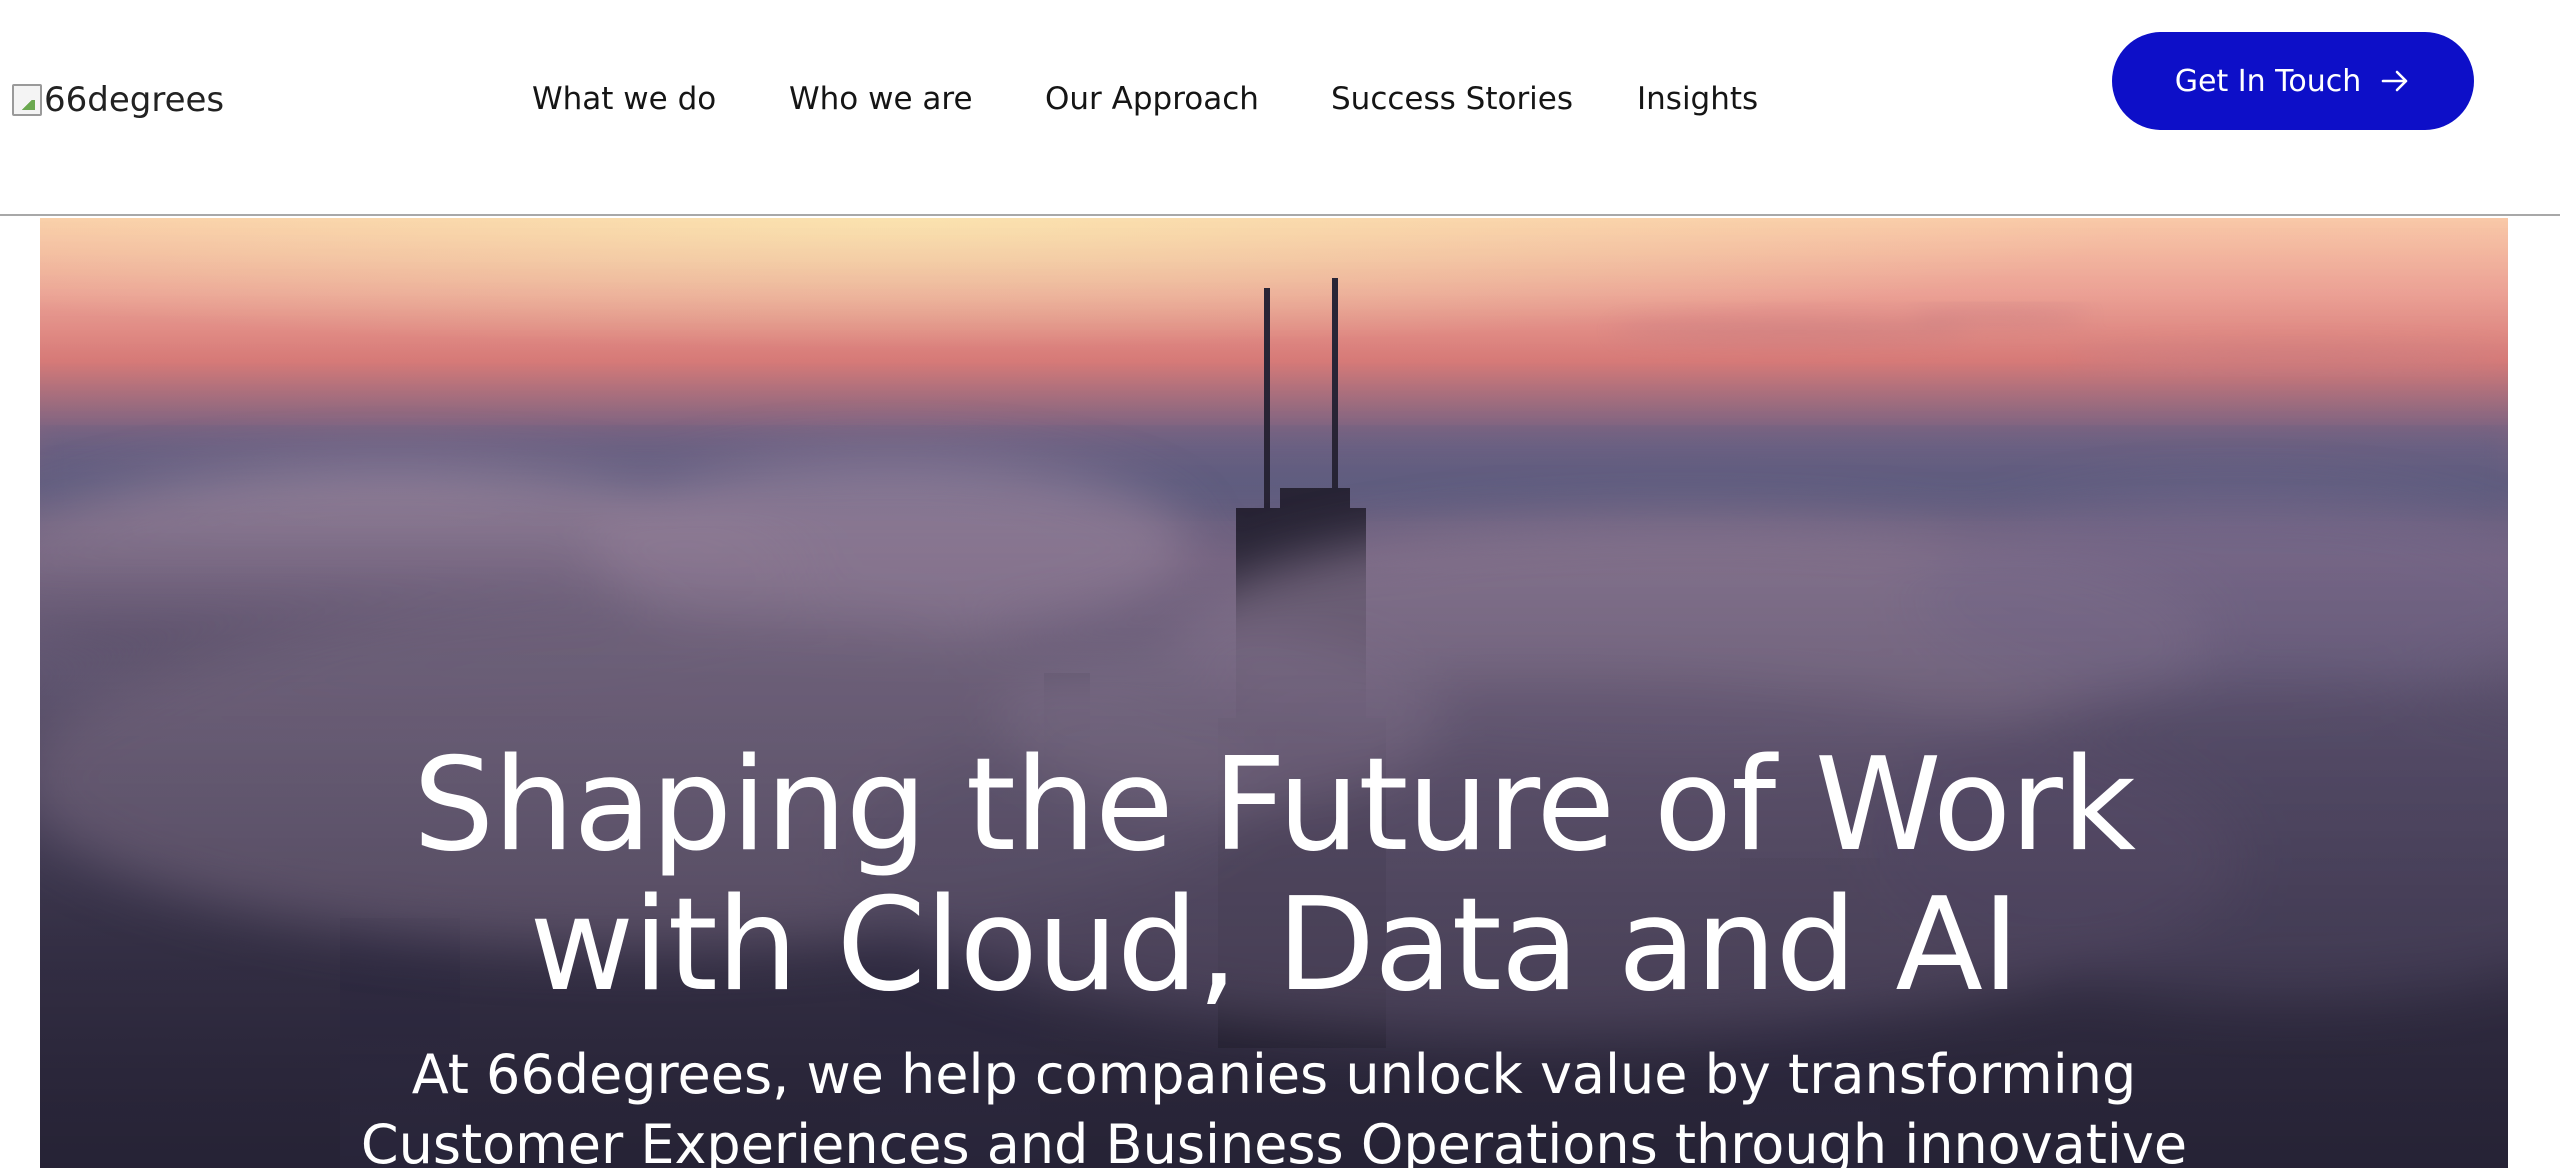  Describe the element at coordinates (1274, 945) in the screenshot. I see `hero-title-line-2: with Cloud, Data and AI` at that location.